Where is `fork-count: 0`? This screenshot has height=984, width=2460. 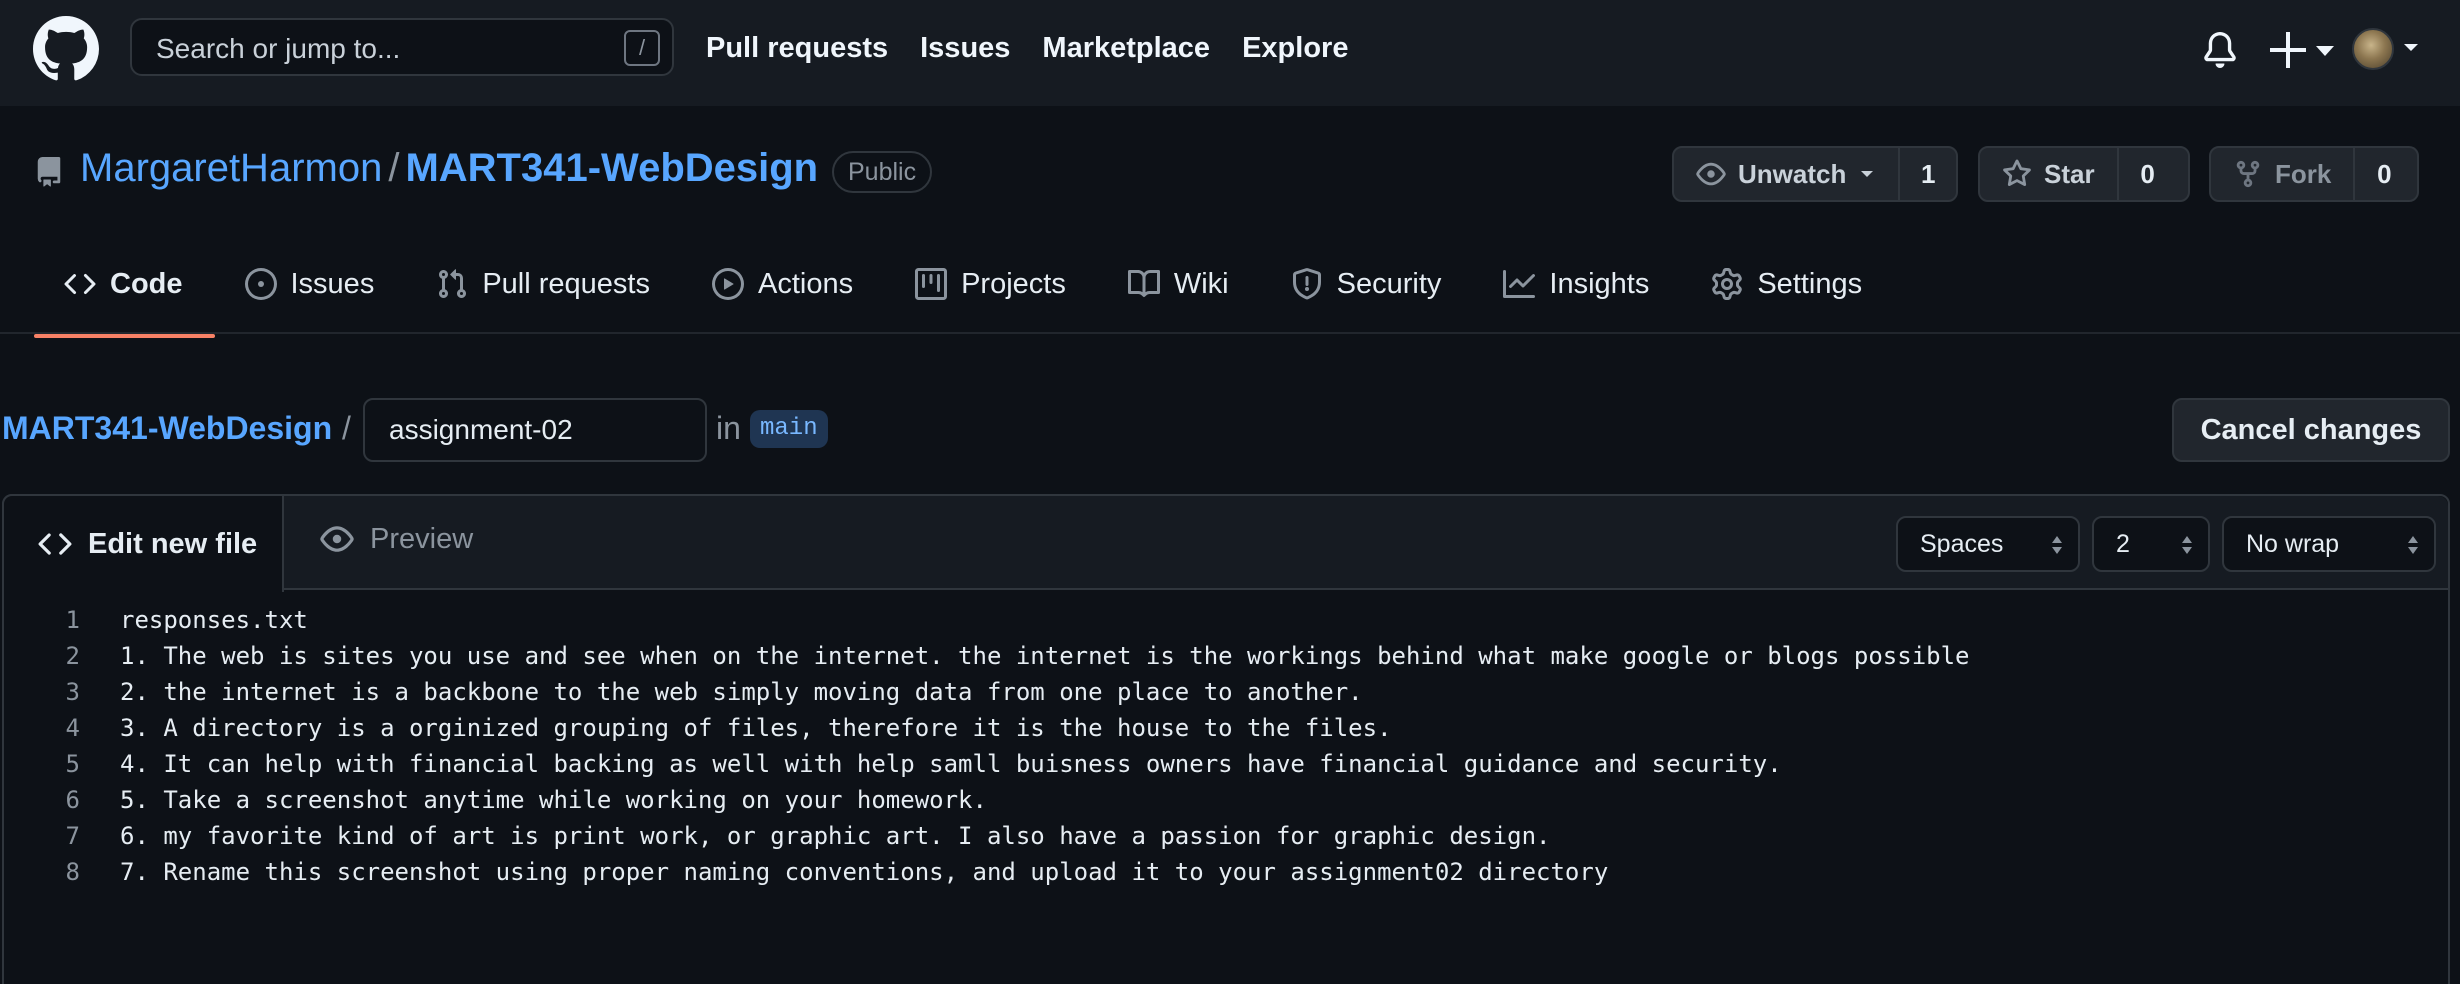 fork-count: 0 is located at coordinates (2383, 174).